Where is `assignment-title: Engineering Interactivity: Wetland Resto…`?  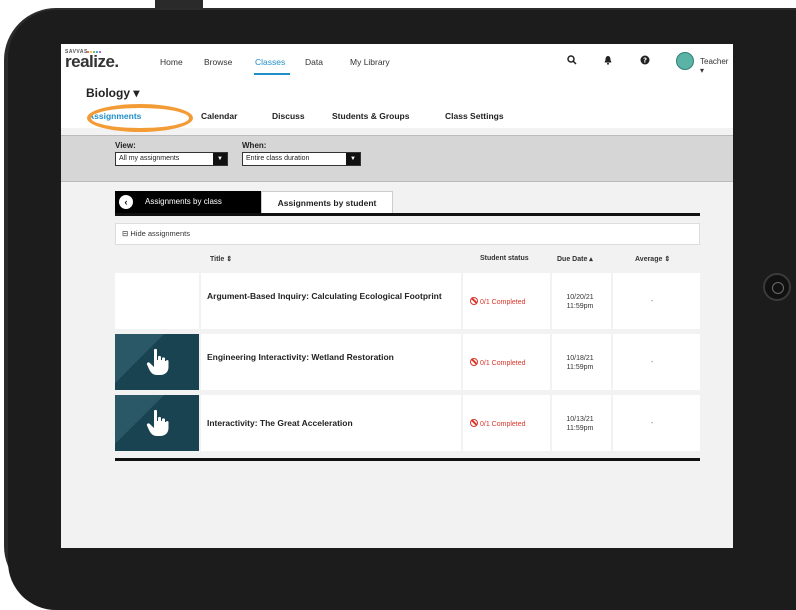
assignment-title: Engineering Interactivity: Wetland Resto… is located at coordinates (327, 357).